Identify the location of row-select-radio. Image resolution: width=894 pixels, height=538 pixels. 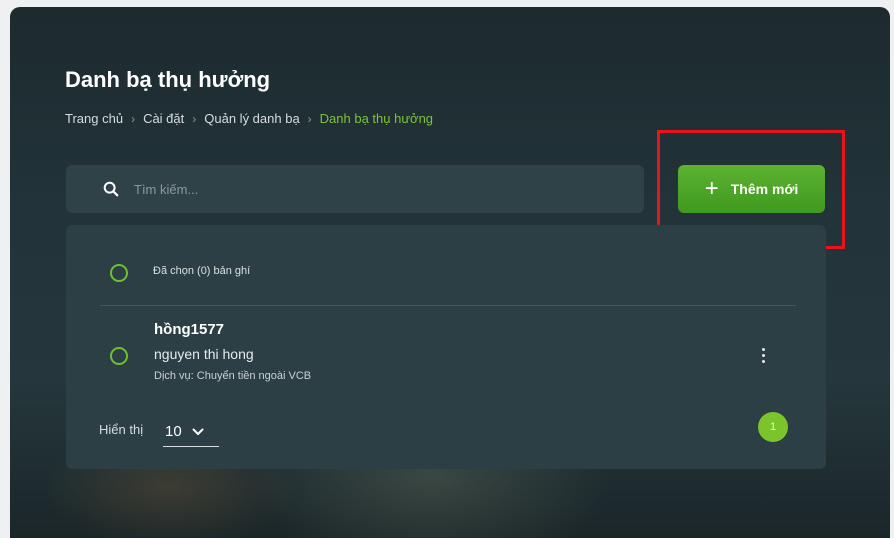
(119, 356).